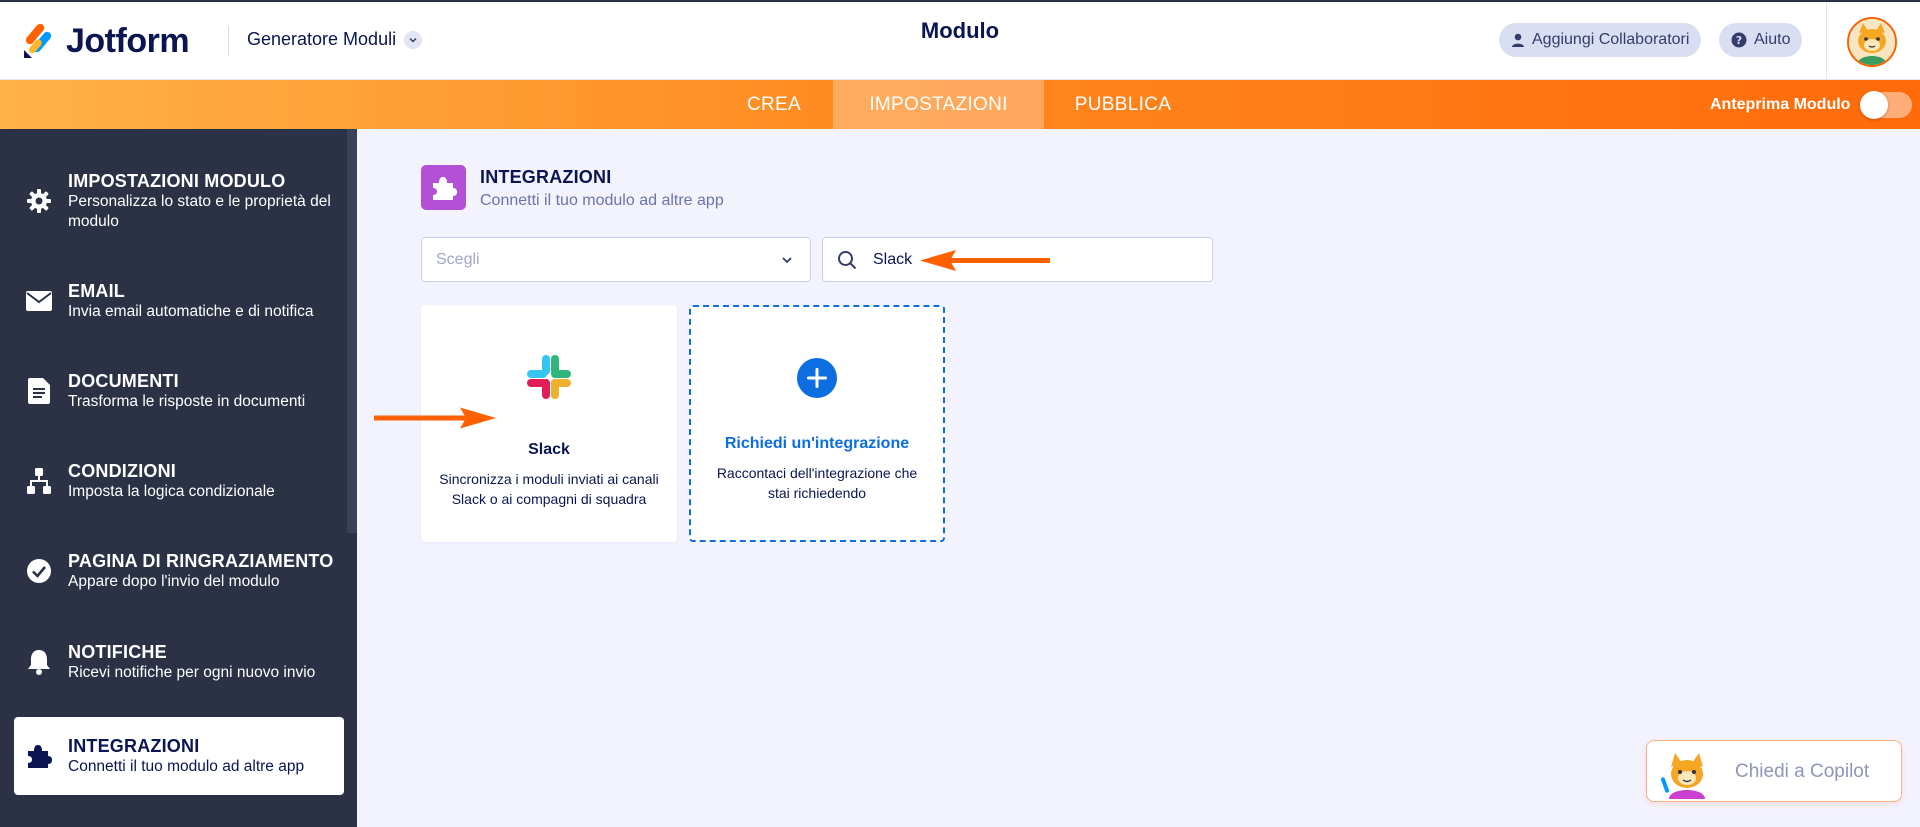  I want to click on tab-crea: CREA, so click(774, 104).